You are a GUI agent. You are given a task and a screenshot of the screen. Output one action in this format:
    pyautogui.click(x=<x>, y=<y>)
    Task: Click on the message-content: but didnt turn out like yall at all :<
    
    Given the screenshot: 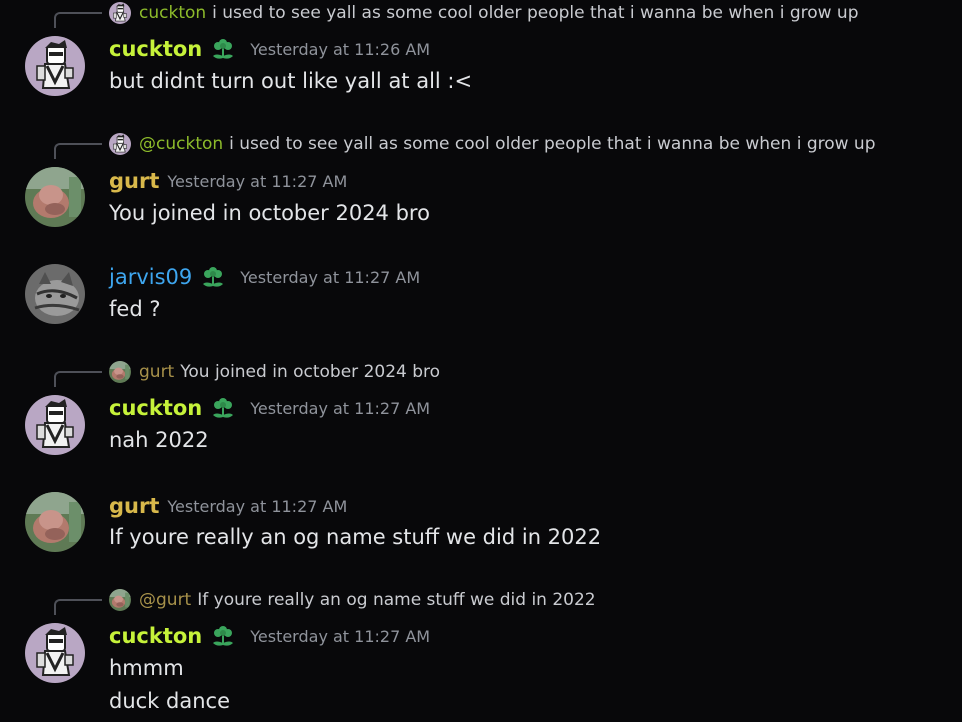 What is the action you would take?
    pyautogui.click(x=290, y=81)
    